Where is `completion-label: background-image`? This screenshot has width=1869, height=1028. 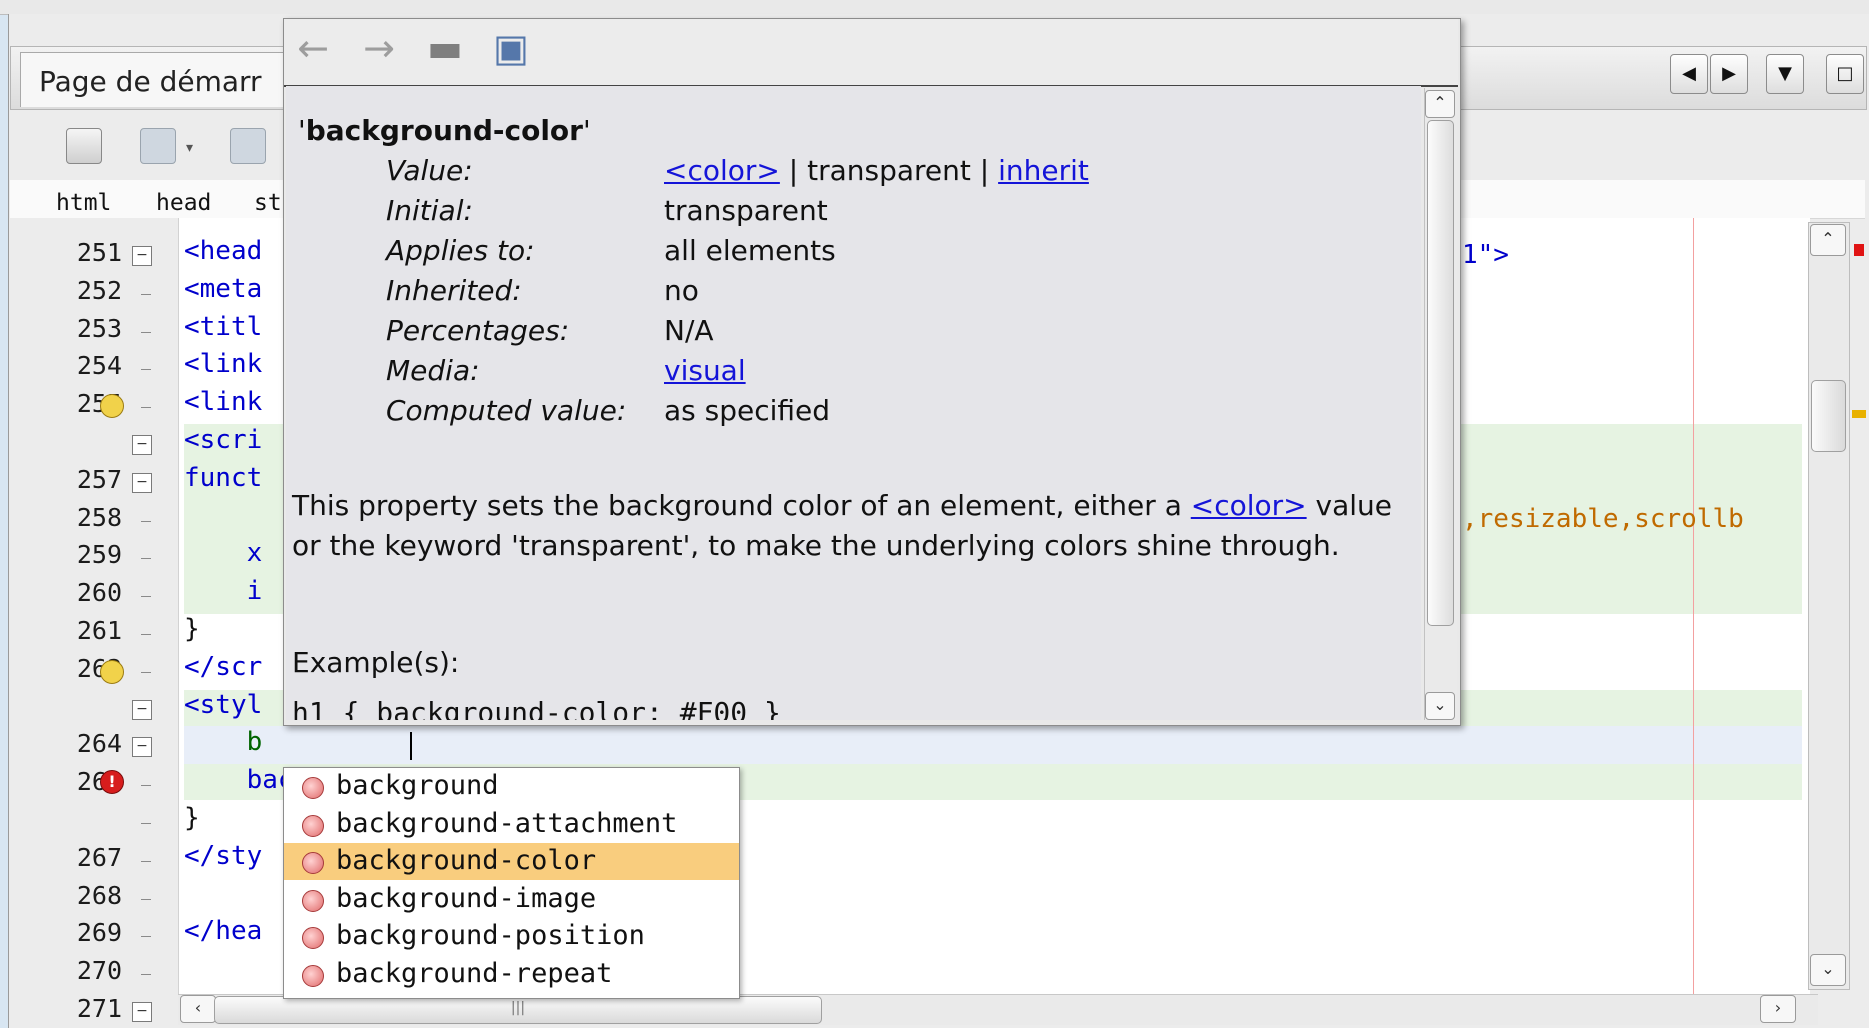
completion-label: background-image is located at coordinates (466, 898).